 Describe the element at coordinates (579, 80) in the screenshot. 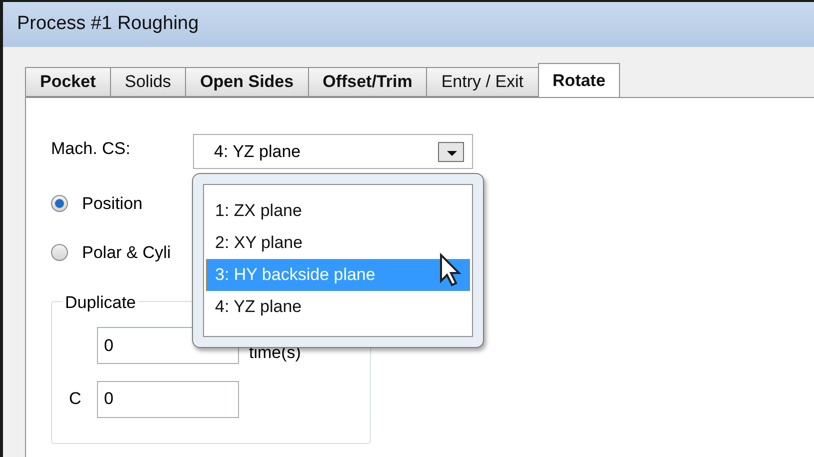

I see `tab: Rotate` at that location.